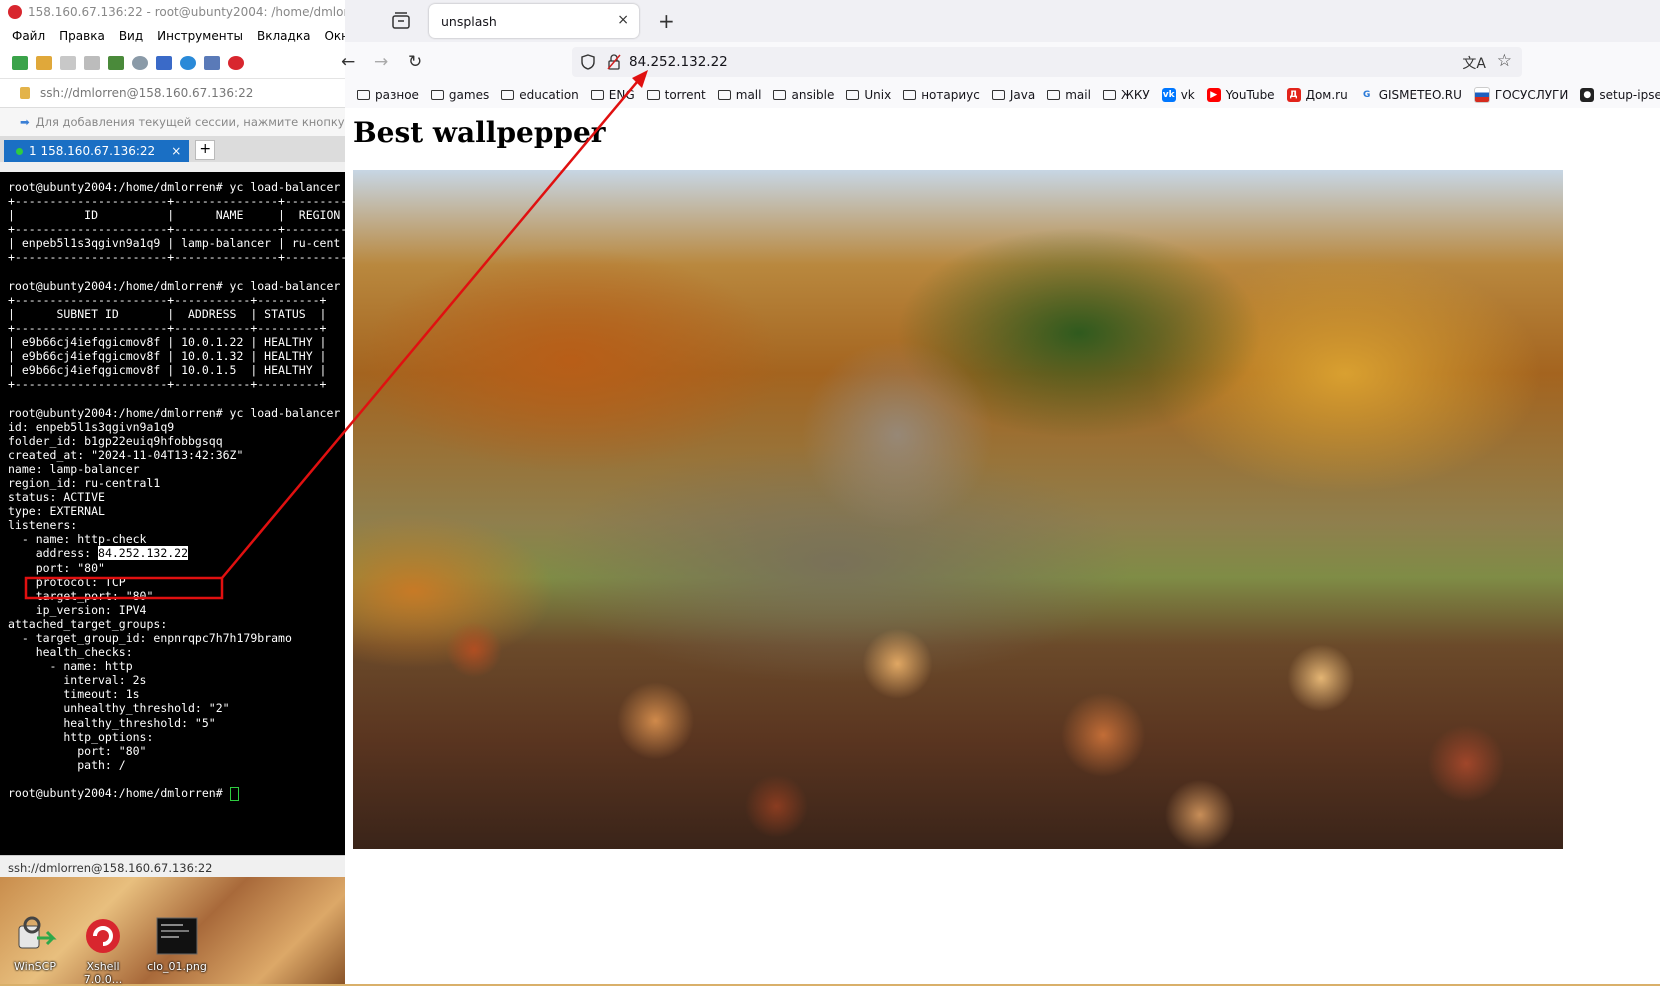 This screenshot has height=986, width=1660. What do you see at coordinates (68, 63) in the screenshot?
I see `disconnect-icon` at bounding box center [68, 63].